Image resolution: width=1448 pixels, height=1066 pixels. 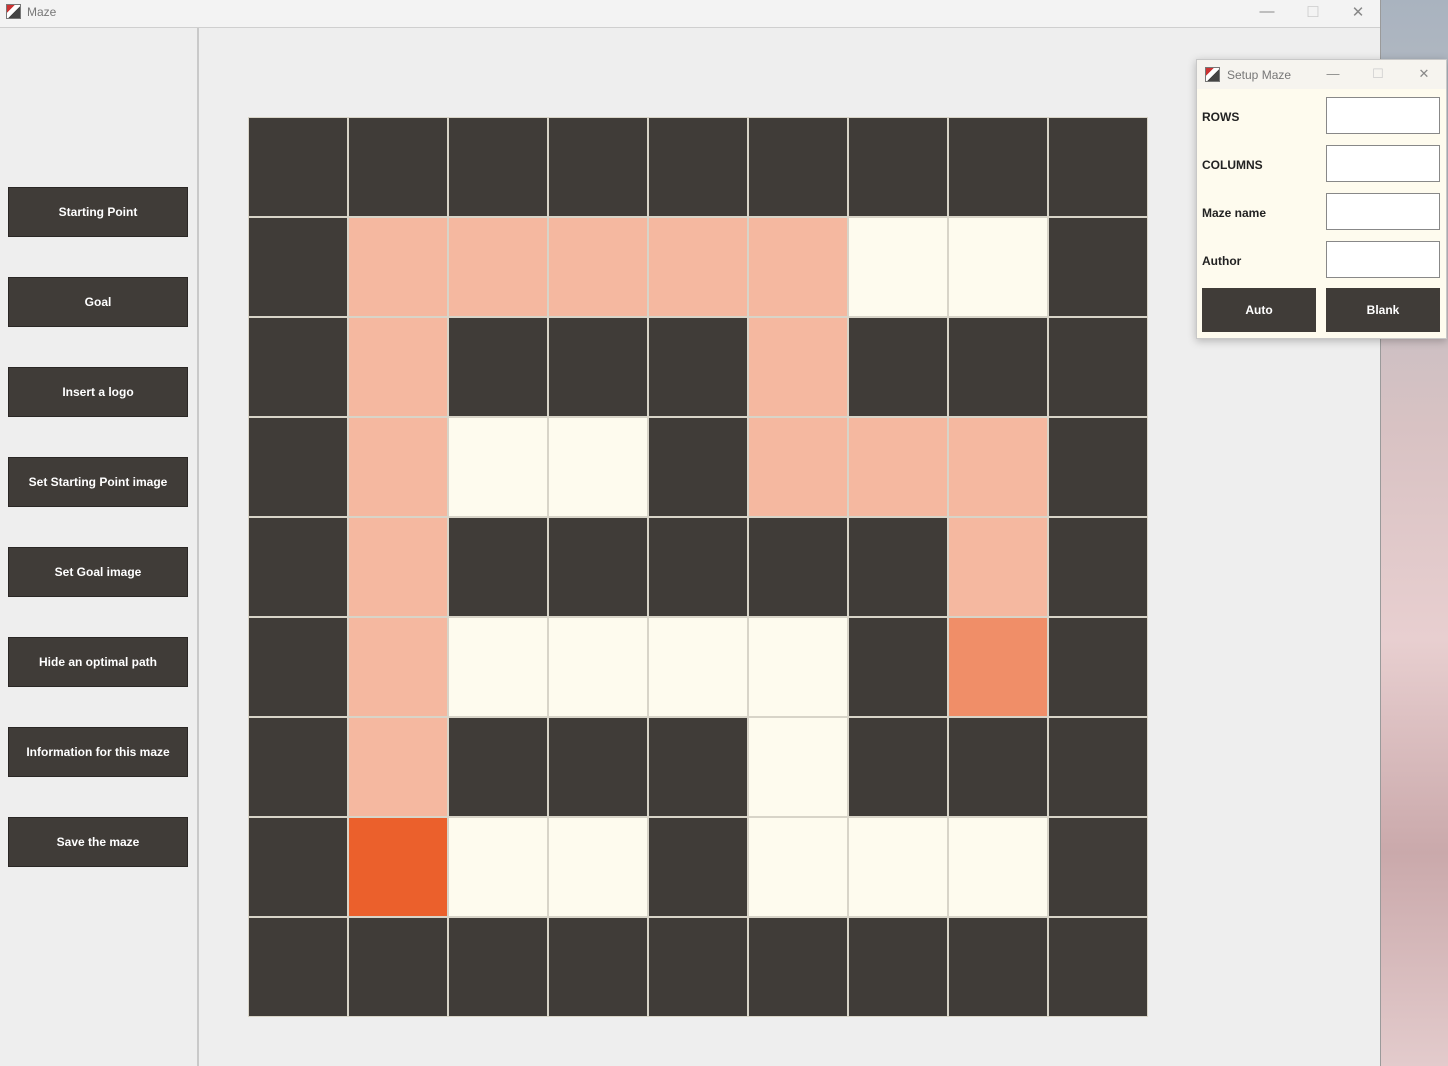 What do you see at coordinates (1267, 11) in the screenshot?
I see `minimize-icon: —` at bounding box center [1267, 11].